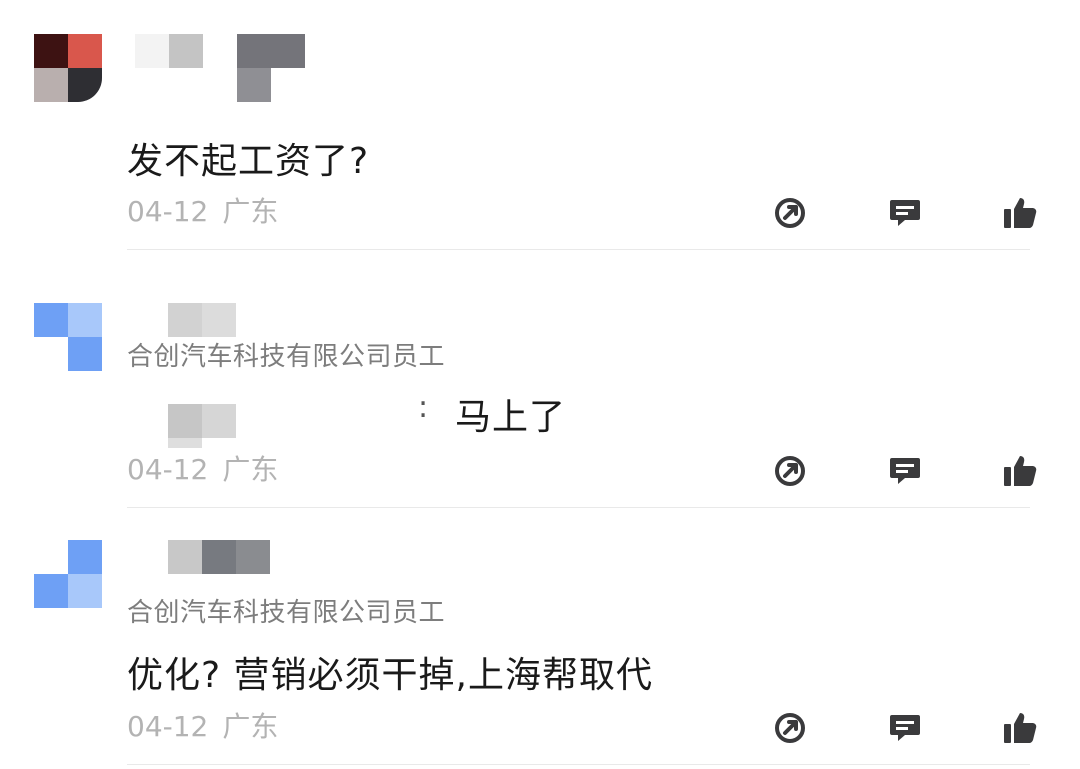  I want to click on share-arrow-icon, so click(790, 728).